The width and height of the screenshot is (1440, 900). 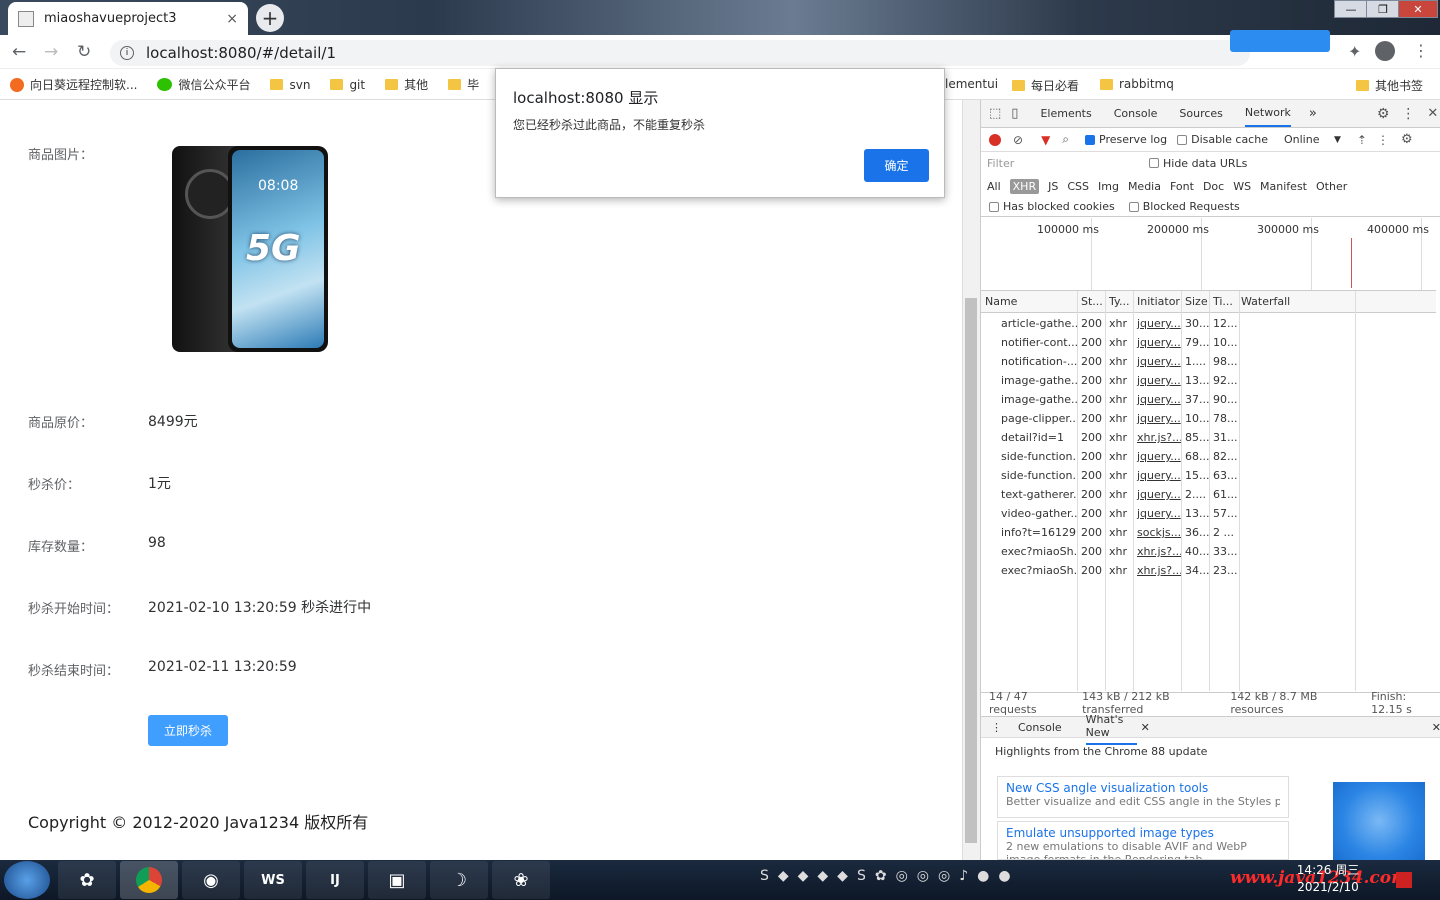 What do you see at coordinates (1154, 163) in the screenshot?
I see `hide-data-urls-checkbox` at bounding box center [1154, 163].